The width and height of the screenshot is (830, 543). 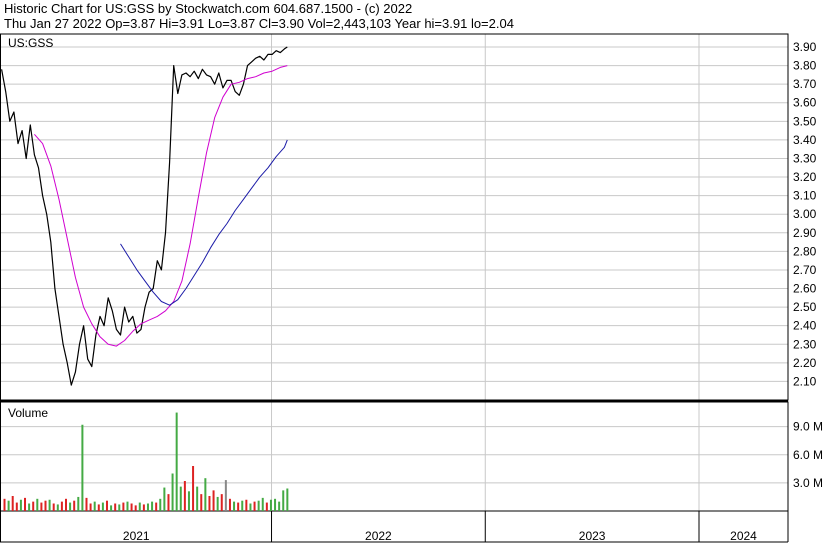 I want to click on price-tick-label: 3.50, so click(x=805, y=121).